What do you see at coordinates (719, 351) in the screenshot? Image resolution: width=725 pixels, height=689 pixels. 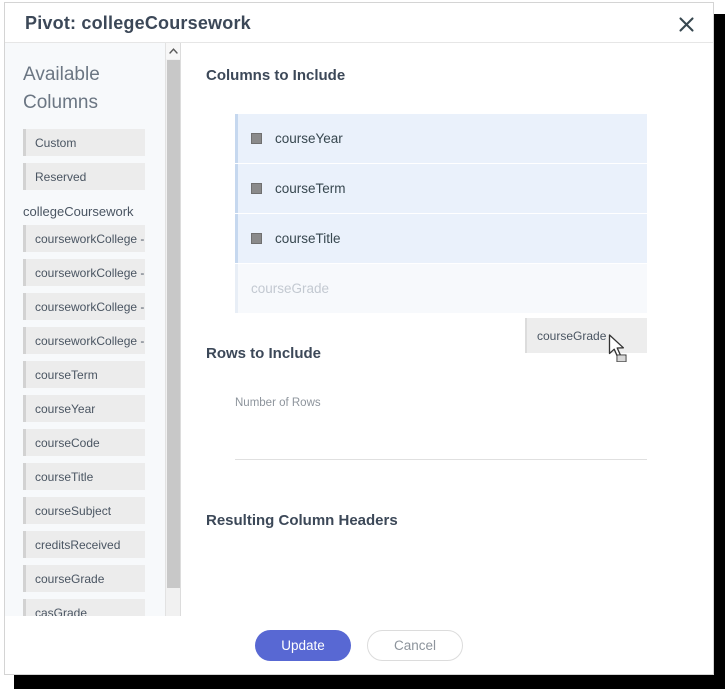 I see `window-shadow-right` at bounding box center [719, 351].